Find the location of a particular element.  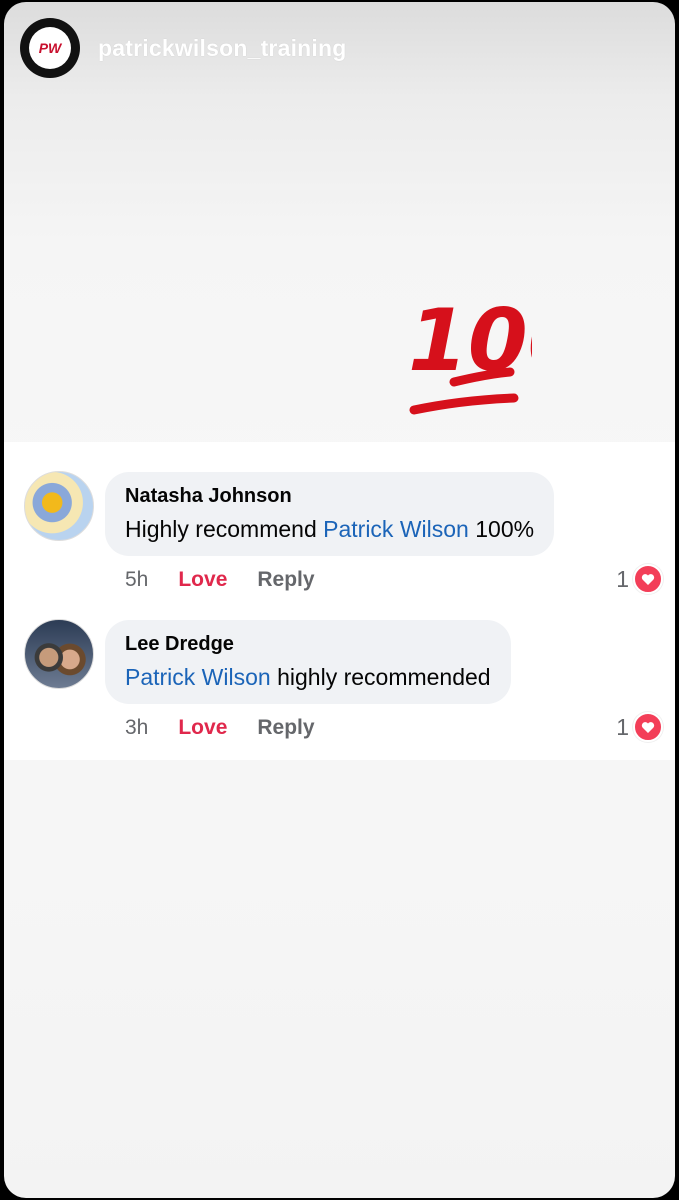

logo-text: PW is located at coordinates (50, 48).